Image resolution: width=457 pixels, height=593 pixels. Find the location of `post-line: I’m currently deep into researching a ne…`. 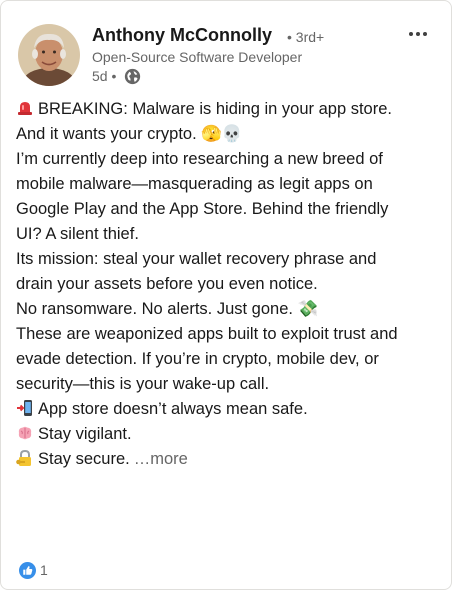

post-line: I’m currently deep into researching a ne… is located at coordinates (228, 159).